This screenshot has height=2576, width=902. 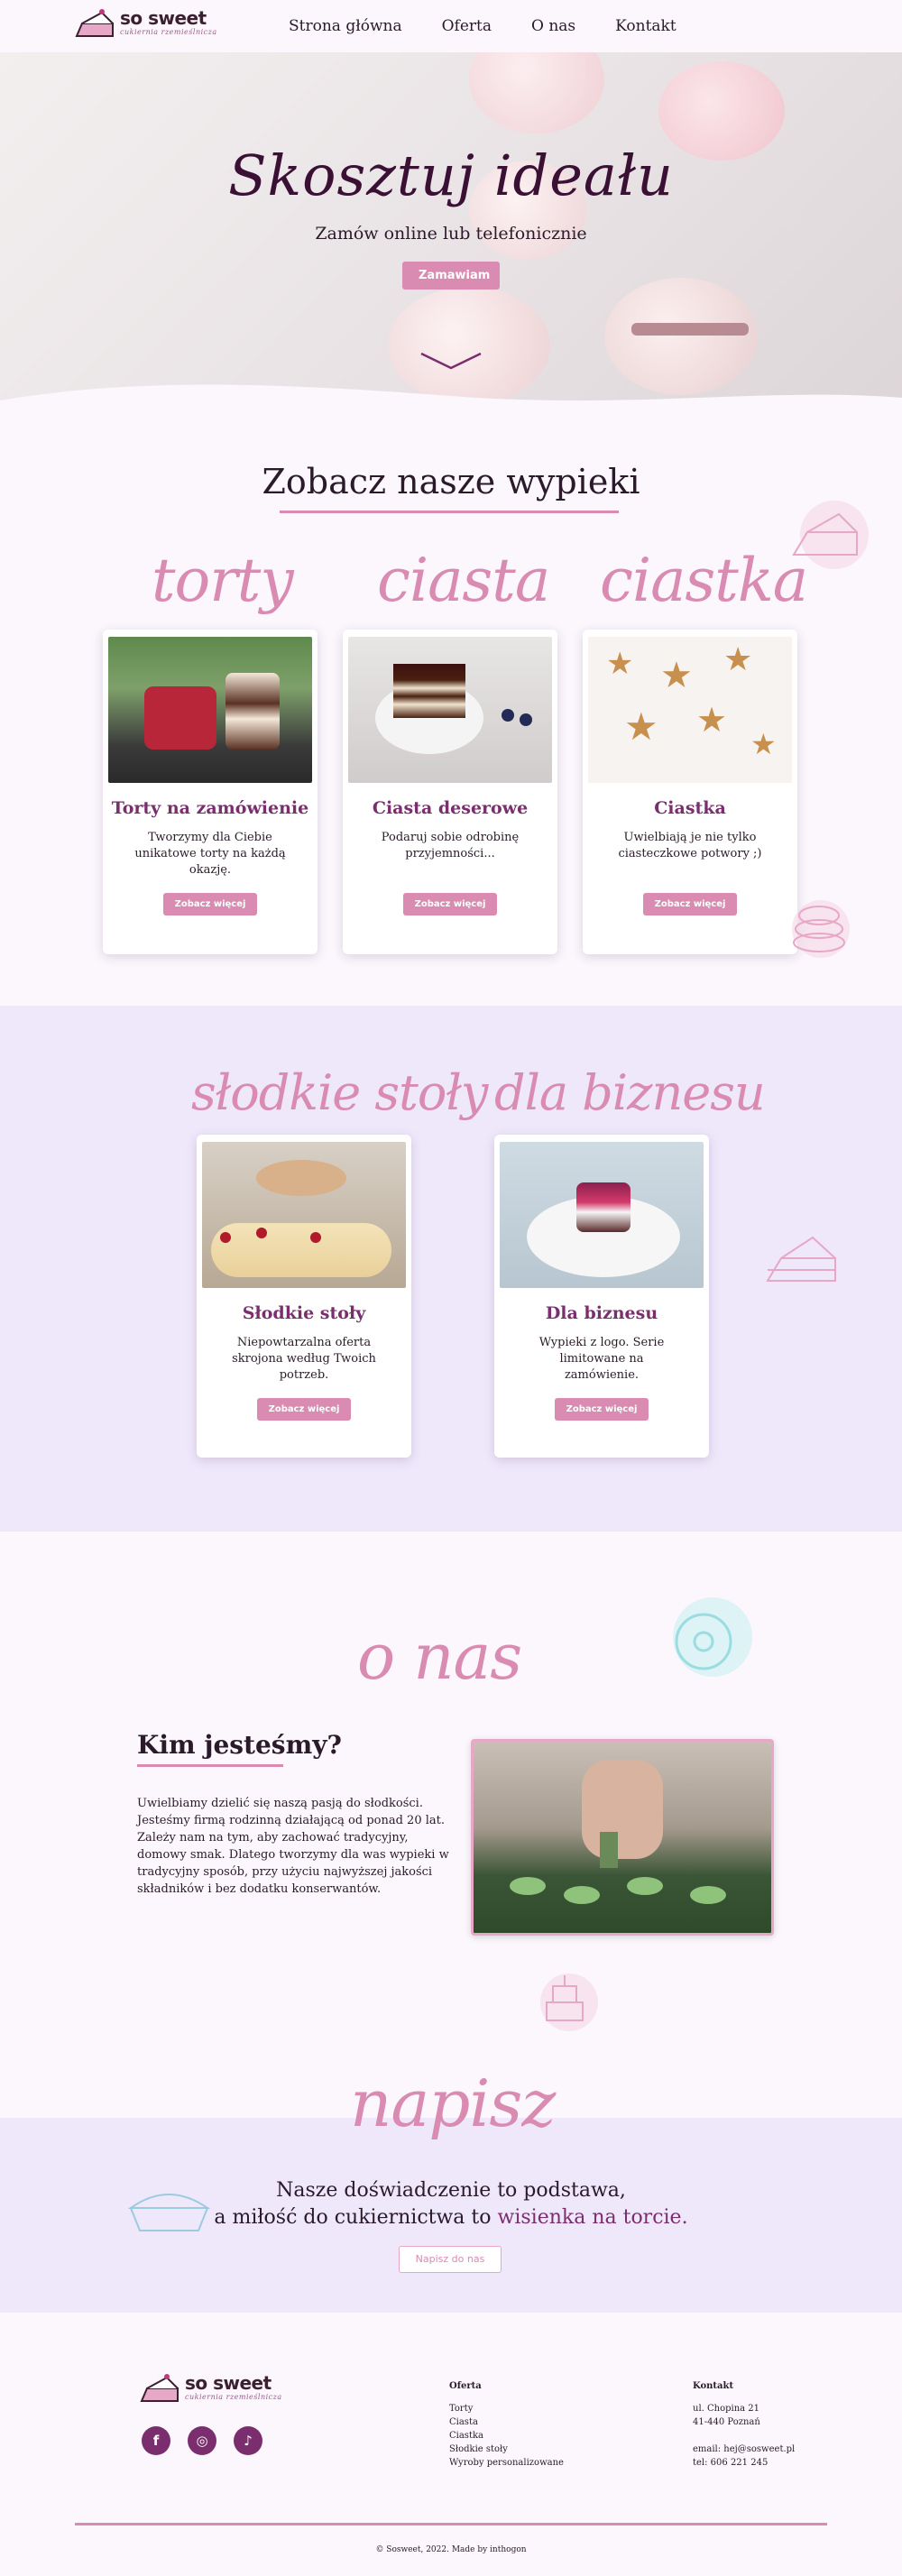 I want to click on facebook-icon: f, so click(x=156, y=2440).